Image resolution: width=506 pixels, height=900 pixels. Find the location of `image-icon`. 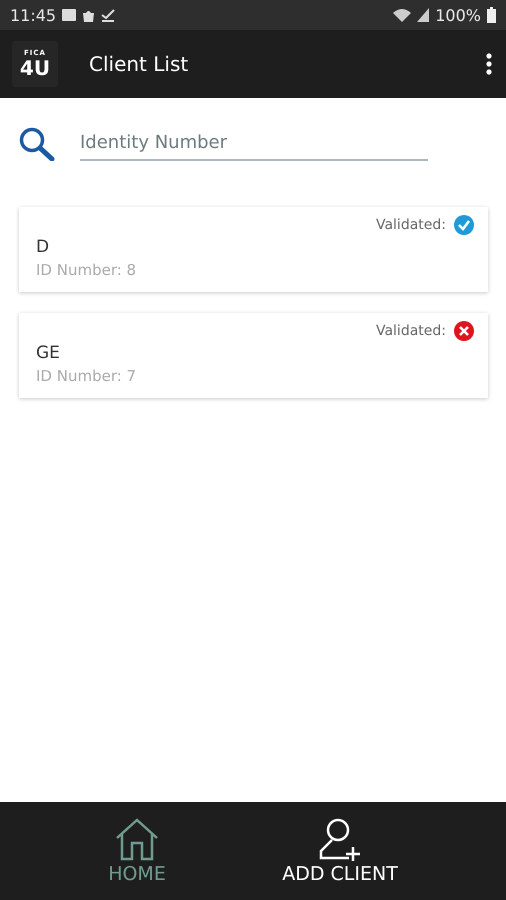

image-icon is located at coordinates (69, 15).